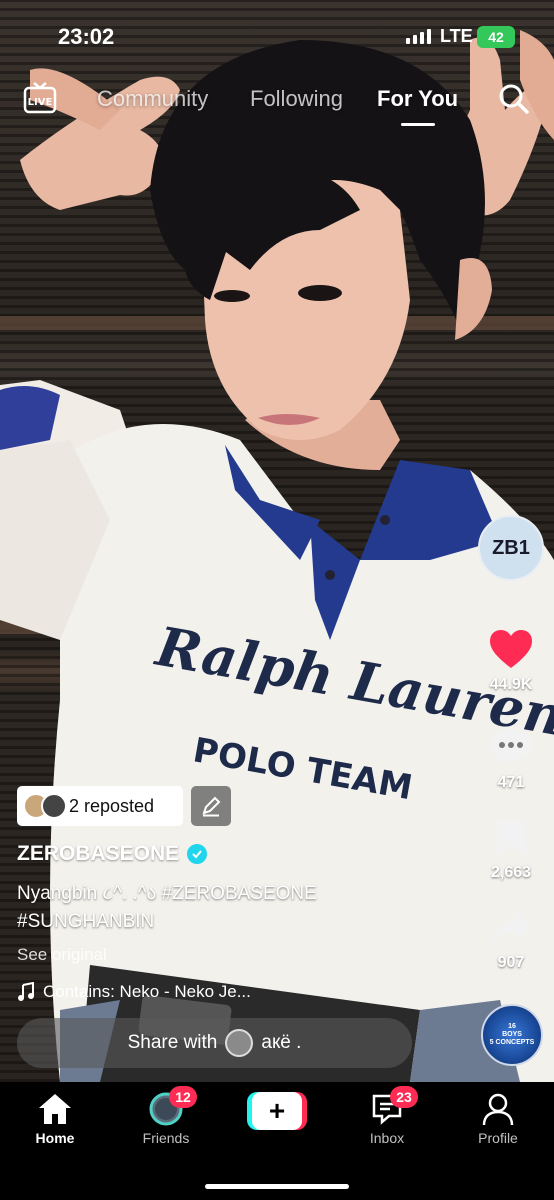 Image resolution: width=554 pixels, height=1200 pixels. What do you see at coordinates (387, 1138) in the screenshot?
I see `nav-inbox-label: Inbox` at bounding box center [387, 1138].